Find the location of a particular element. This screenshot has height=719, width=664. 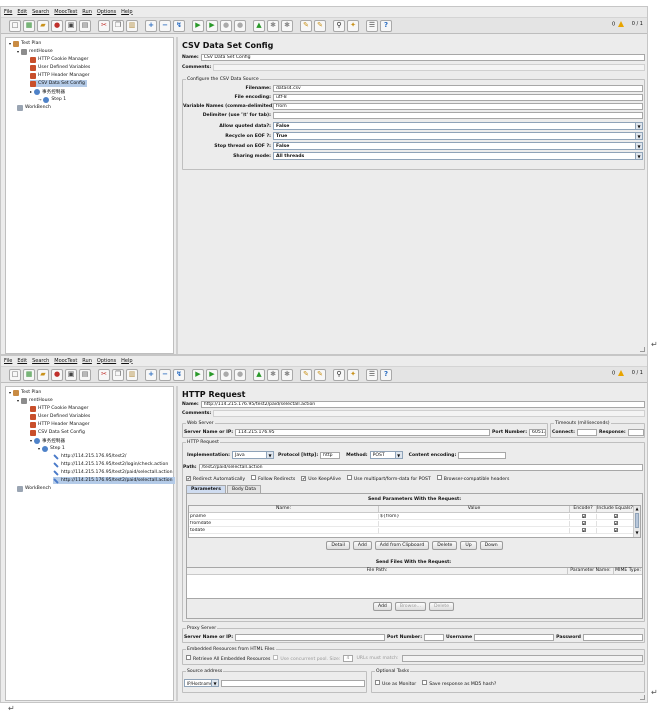

col-value-header: Value is located at coordinates (474, 509).